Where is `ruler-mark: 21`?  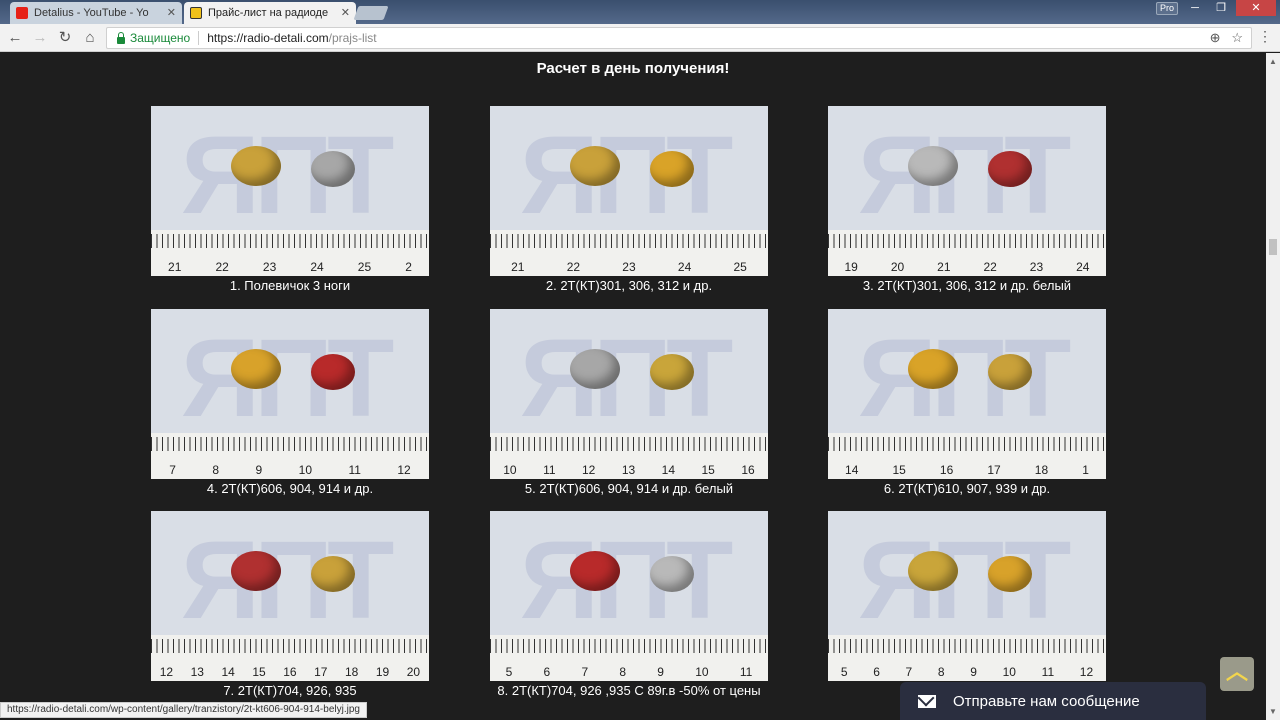 ruler-mark: 21 is located at coordinates (944, 267).